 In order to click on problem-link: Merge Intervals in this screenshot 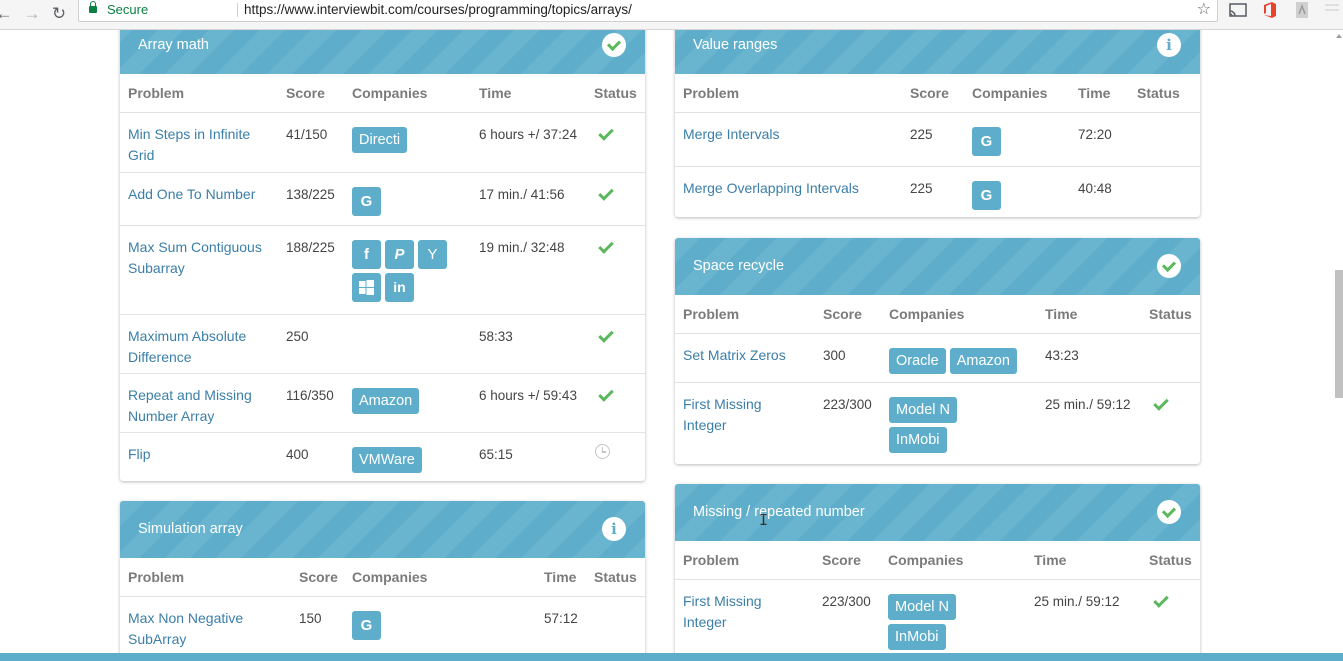, I will do `click(731, 134)`.